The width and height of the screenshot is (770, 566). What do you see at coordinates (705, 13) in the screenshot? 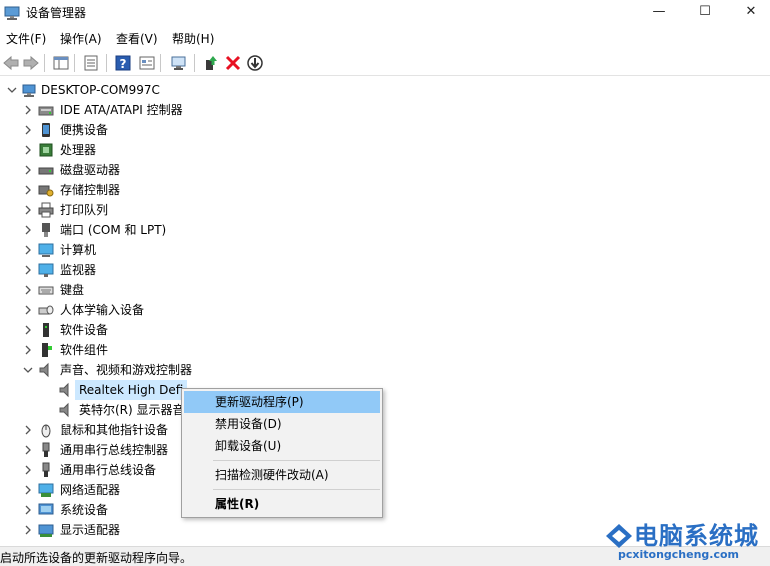
I see `maximize-button: ☐` at bounding box center [705, 13].